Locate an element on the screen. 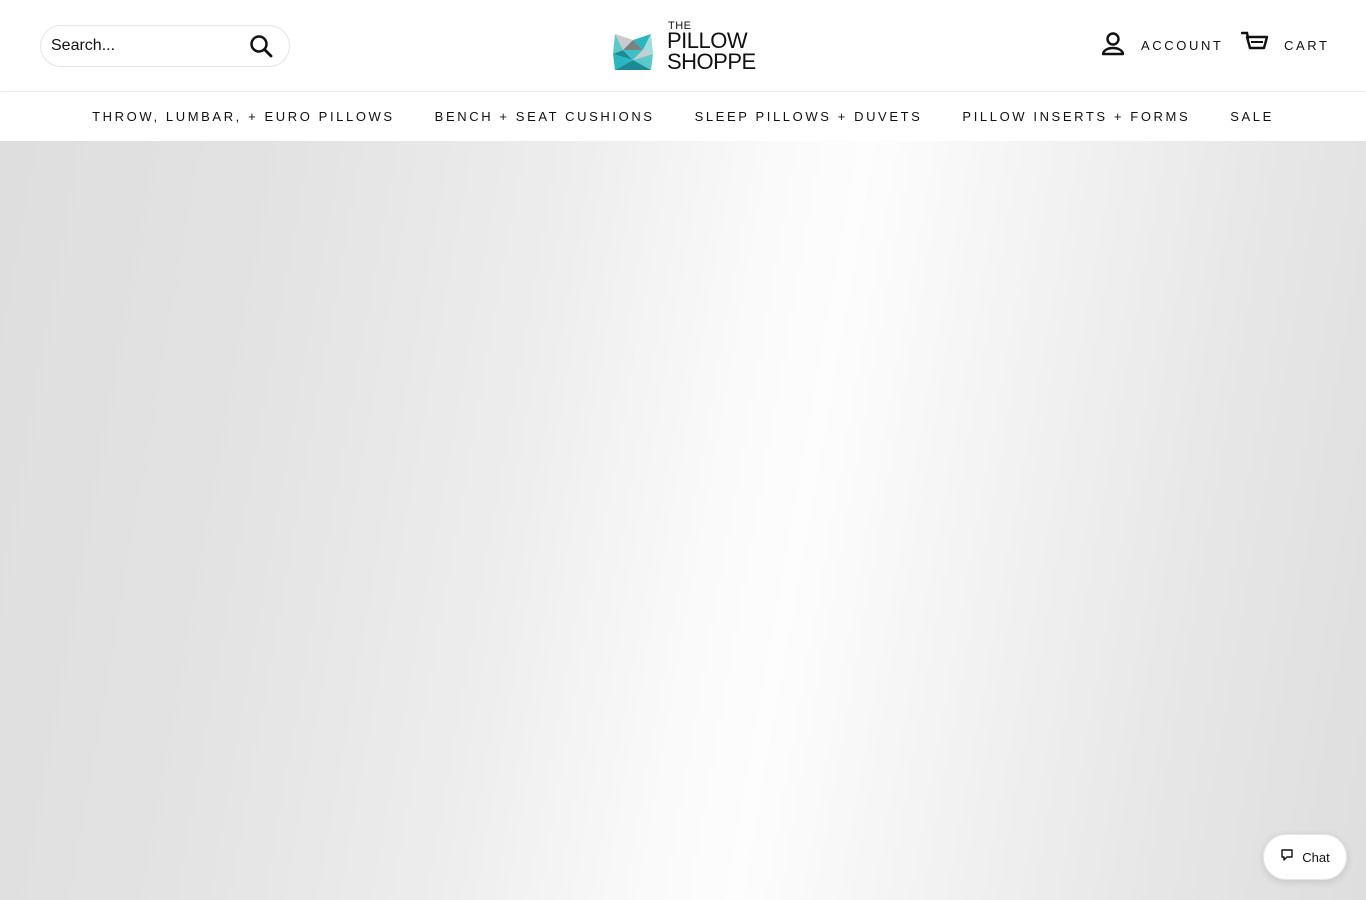 The width and height of the screenshot is (1366, 900). cart-label: CART is located at coordinates (1307, 45).